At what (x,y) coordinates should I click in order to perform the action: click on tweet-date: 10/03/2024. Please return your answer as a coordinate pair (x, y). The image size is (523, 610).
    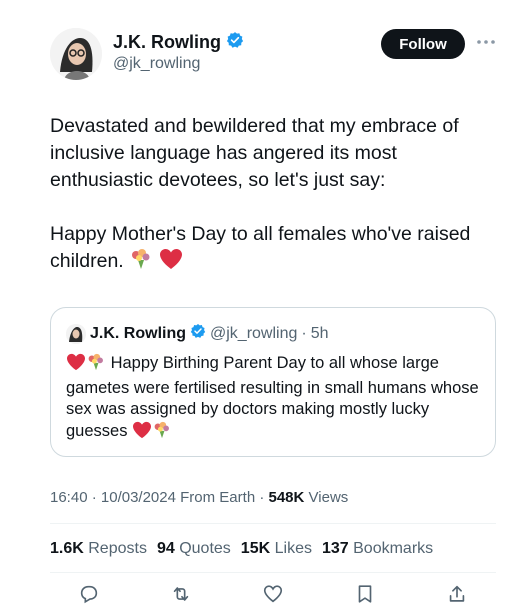
    Looking at the image, I should click on (138, 497).